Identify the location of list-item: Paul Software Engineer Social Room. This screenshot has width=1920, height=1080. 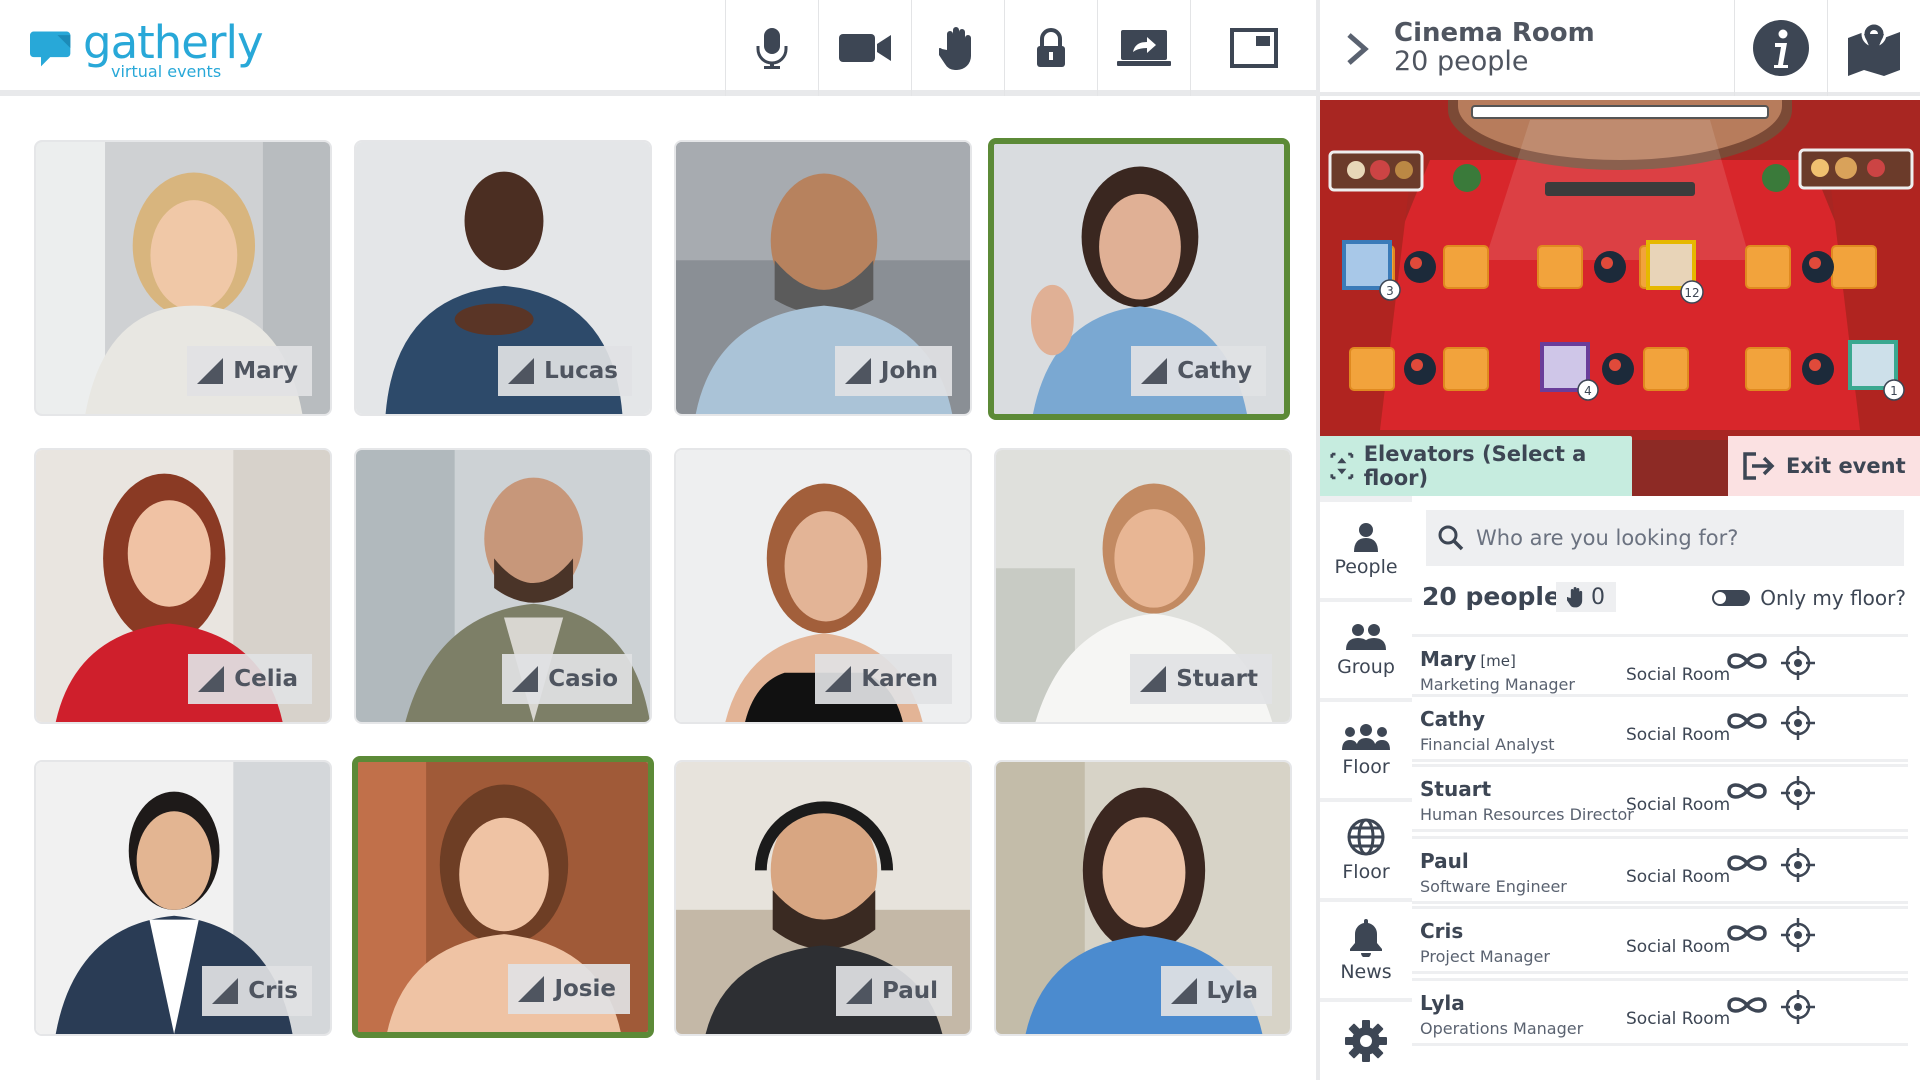
(1660, 870).